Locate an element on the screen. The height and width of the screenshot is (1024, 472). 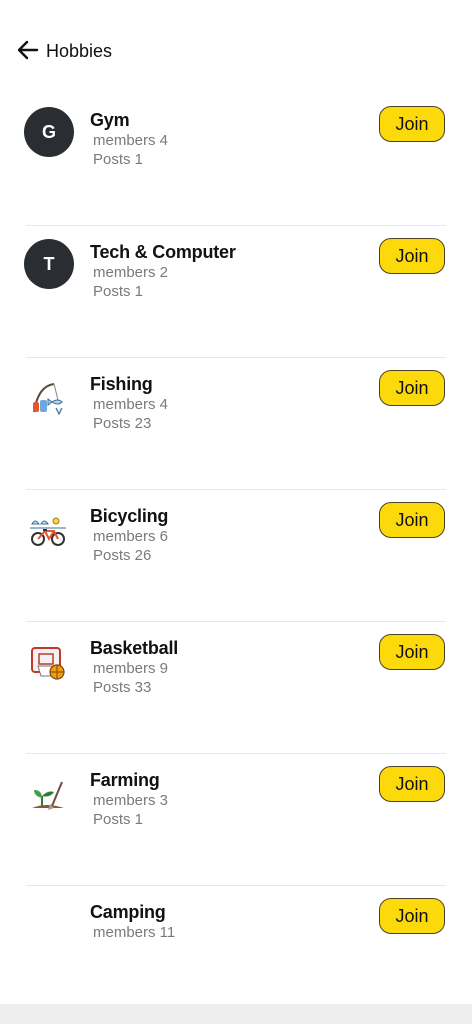
hobby-item-fishing: Fishing members 4 Posts 23 Join is located at coordinates (236, 424).